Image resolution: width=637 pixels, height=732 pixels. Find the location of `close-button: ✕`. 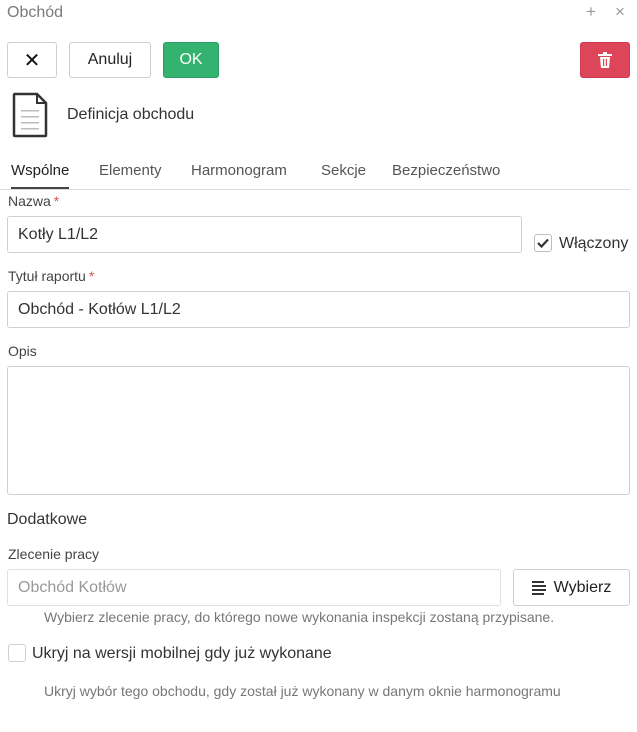

close-button: ✕ is located at coordinates (32, 60).